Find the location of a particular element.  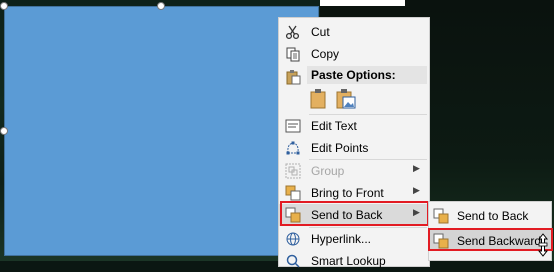

menu-item-bring-to-front-label: Bring to Front is located at coordinates (347, 193).